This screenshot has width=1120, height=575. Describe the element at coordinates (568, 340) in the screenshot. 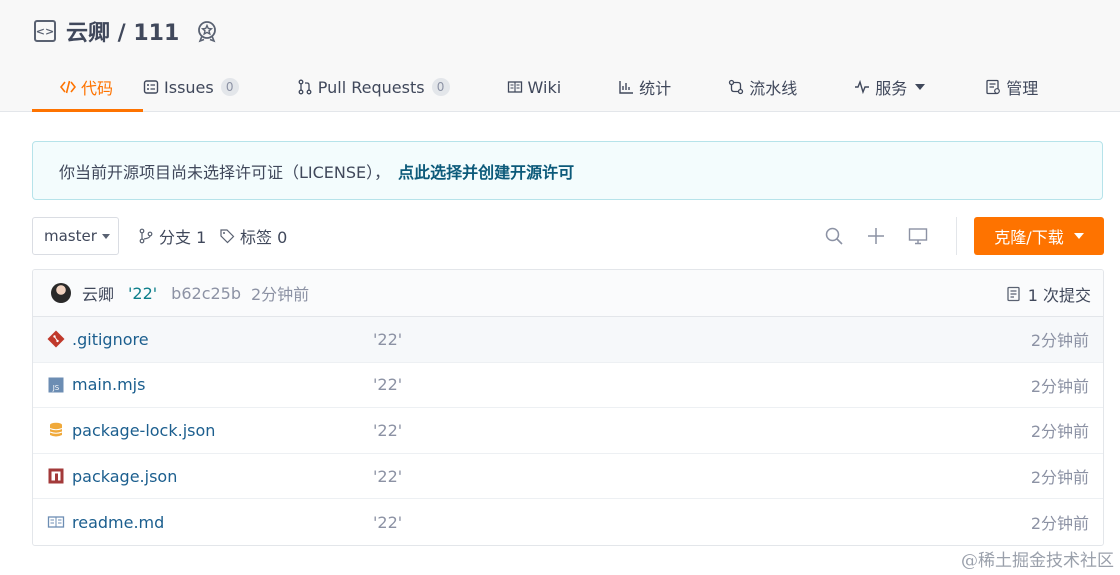

I see `table-row: .gitignore '22' 2分钟前` at that location.